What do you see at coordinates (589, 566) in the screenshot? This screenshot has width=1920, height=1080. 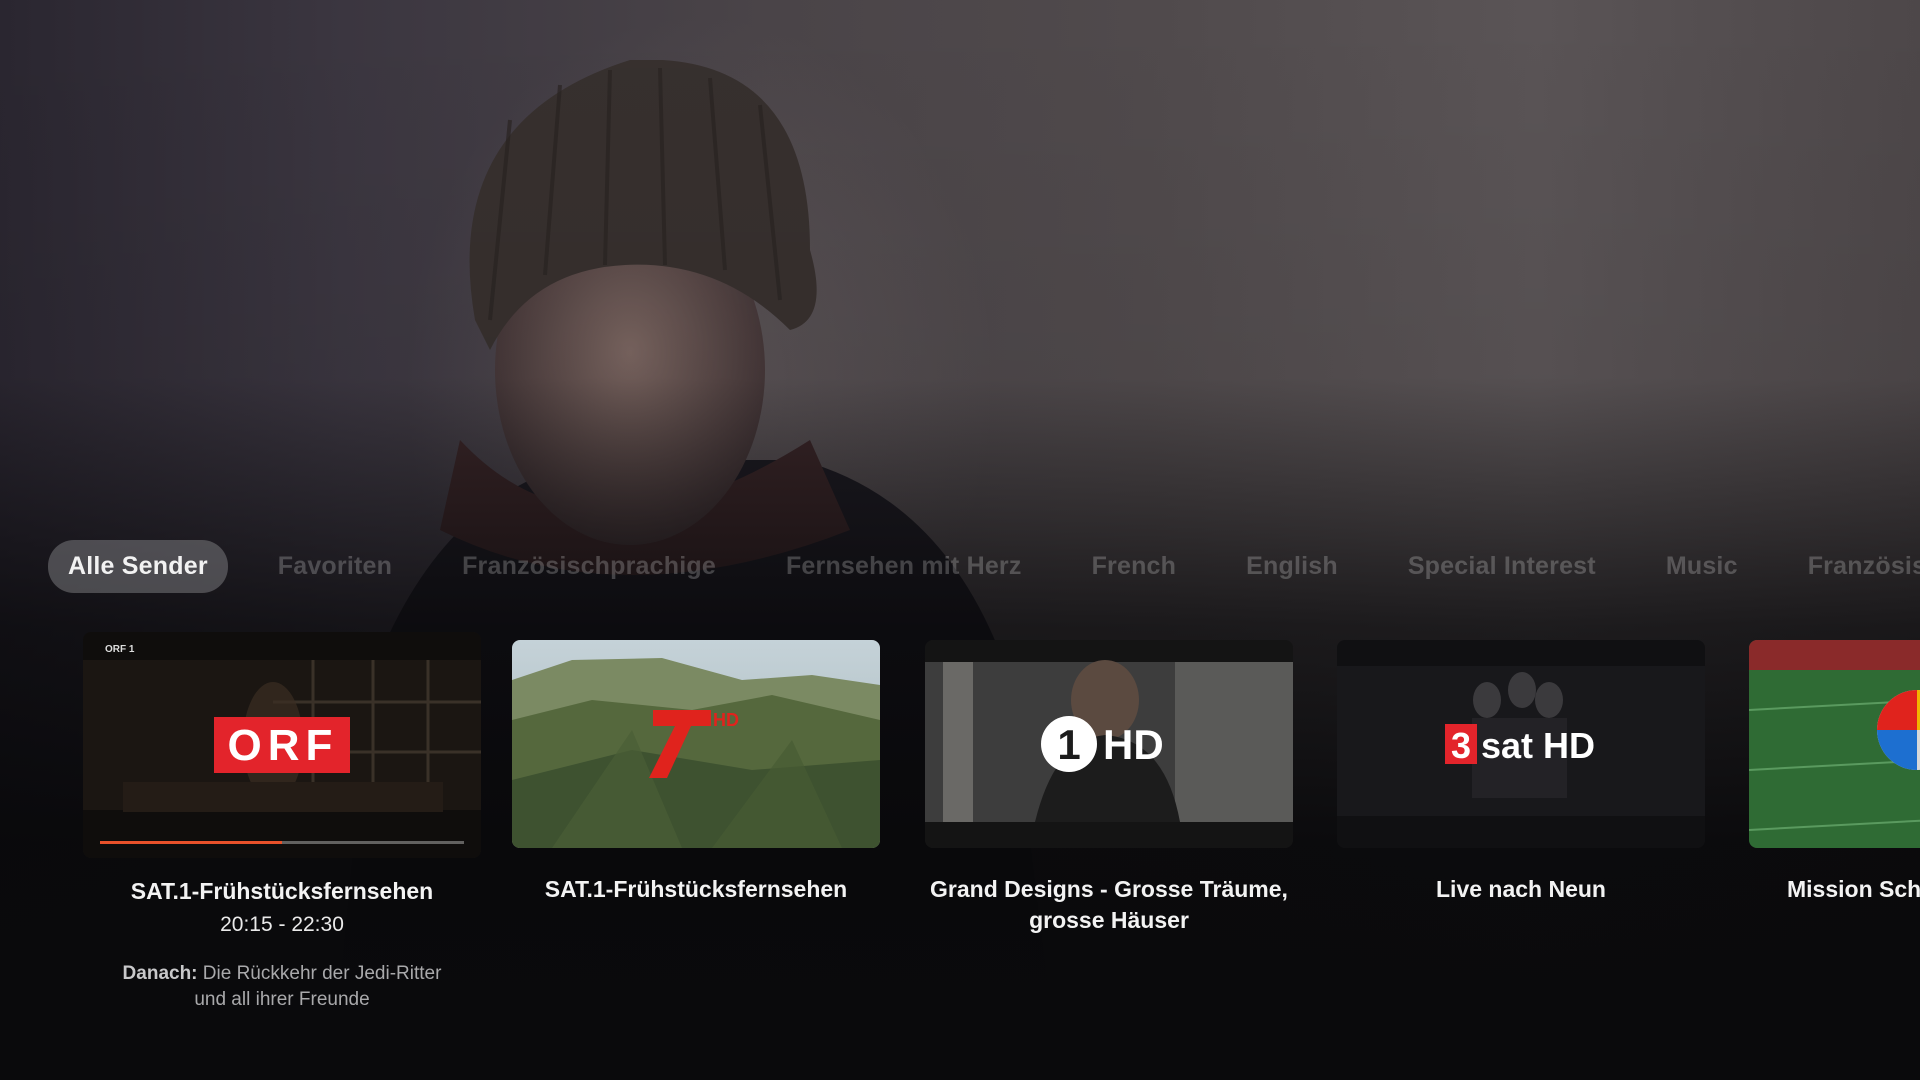 I see `tab-franzoesischprachige: Französischprachige` at bounding box center [589, 566].